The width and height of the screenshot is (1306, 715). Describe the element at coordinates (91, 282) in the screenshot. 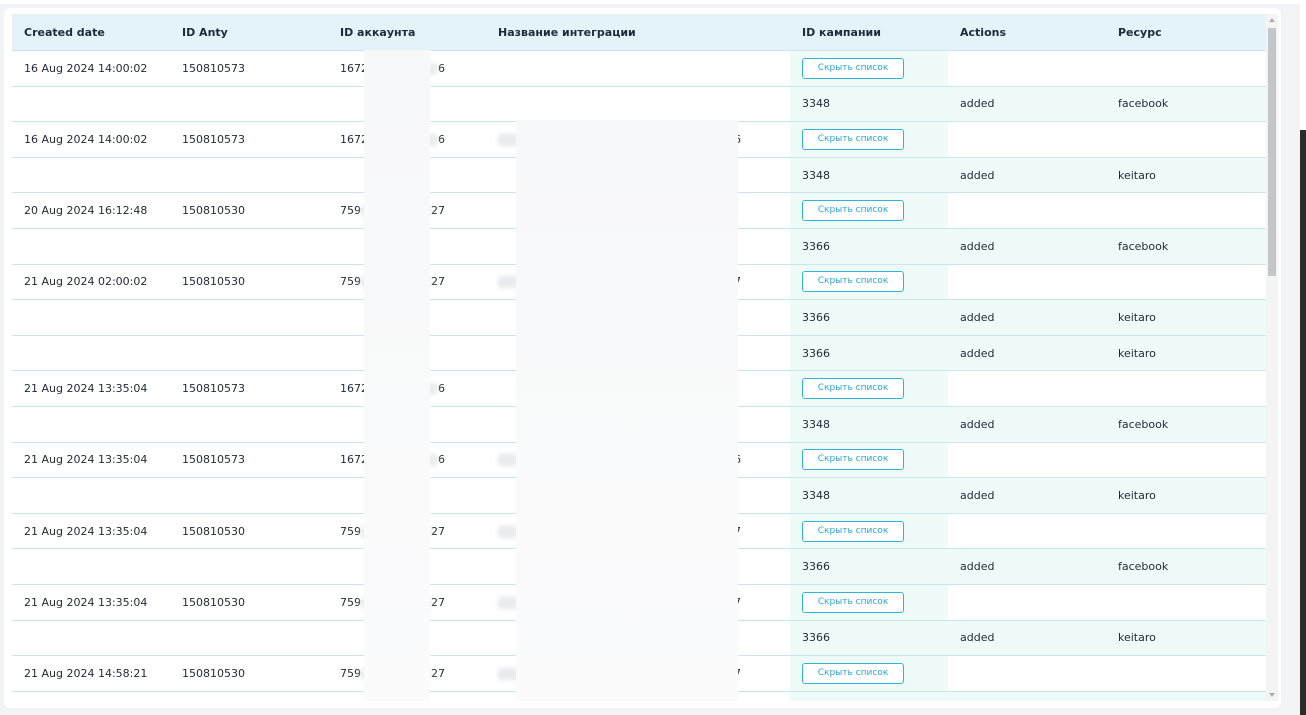

I see `cell-created-date: 21 Aug 2024 02:00:02` at that location.